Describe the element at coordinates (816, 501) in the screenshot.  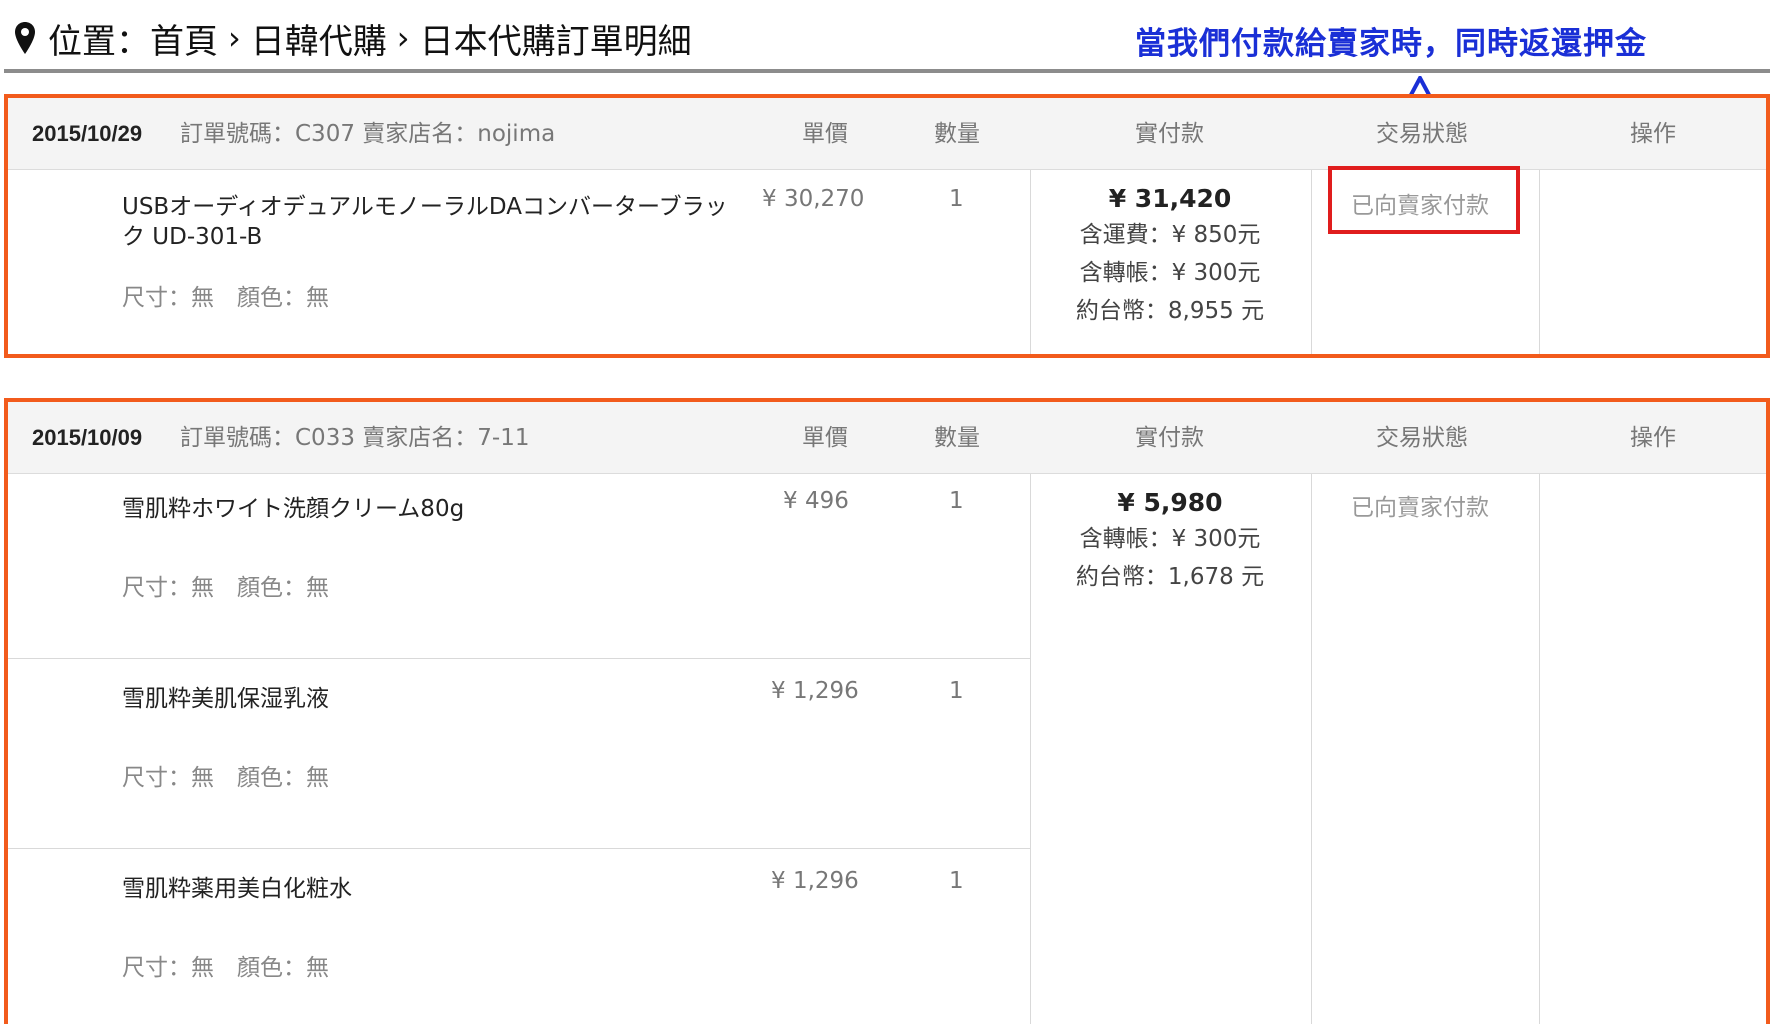
I see `unit-price: ¥ 496` at that location.